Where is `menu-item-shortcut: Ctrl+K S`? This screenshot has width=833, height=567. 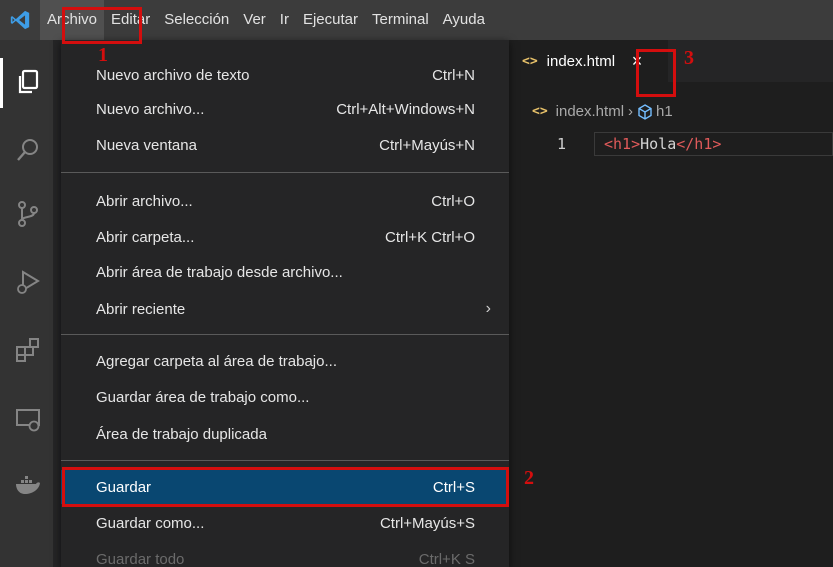
menu-item-shortcut: Ctrl+K S is located at coordinates (446, 558).